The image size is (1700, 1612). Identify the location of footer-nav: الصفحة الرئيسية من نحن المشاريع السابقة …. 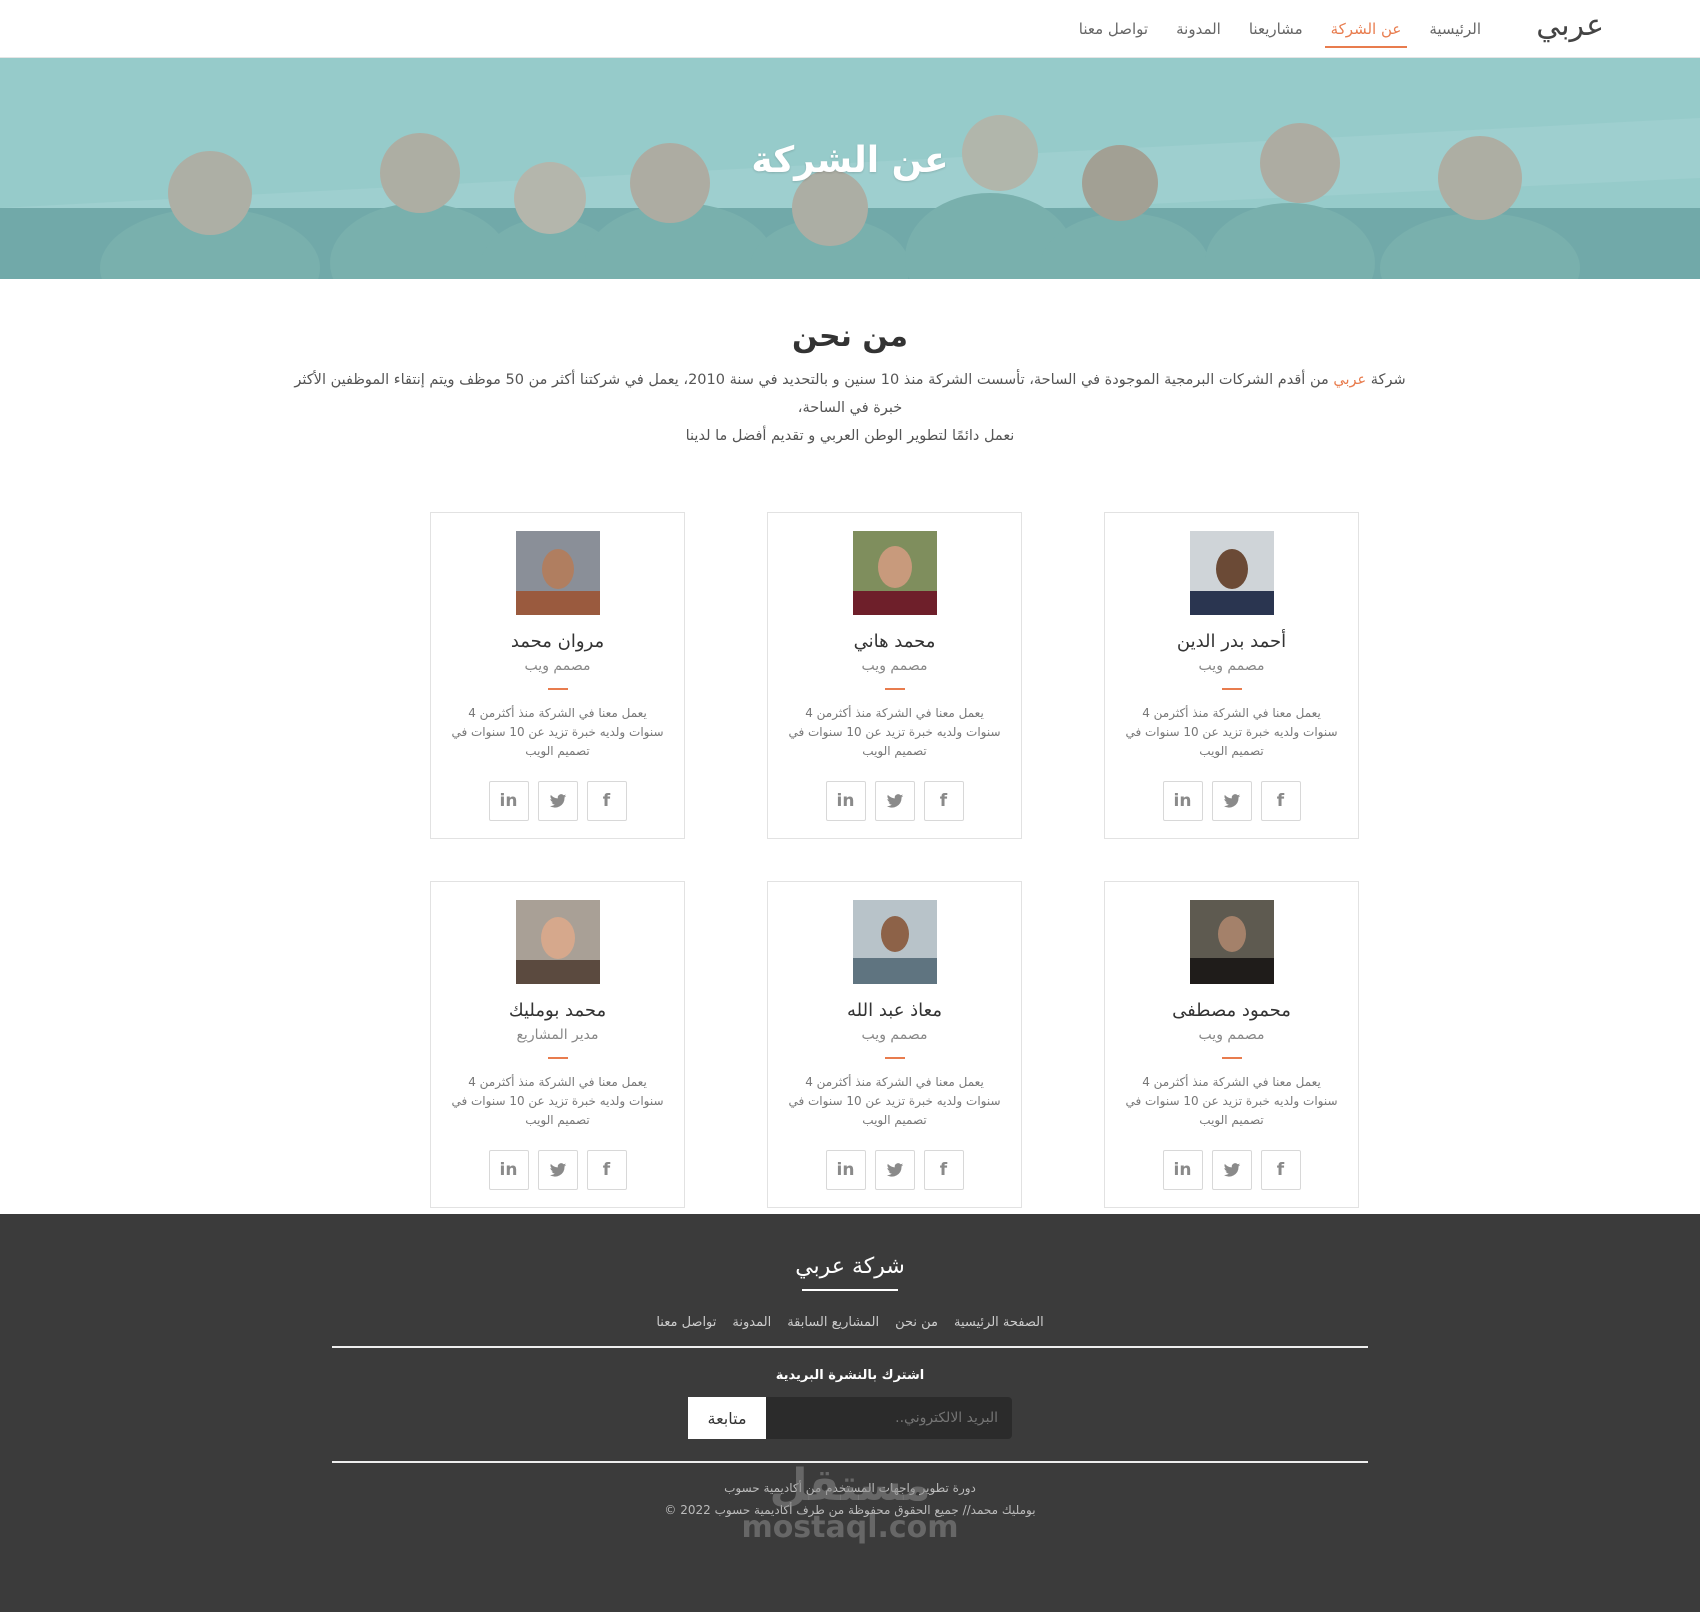
(850, 1322).